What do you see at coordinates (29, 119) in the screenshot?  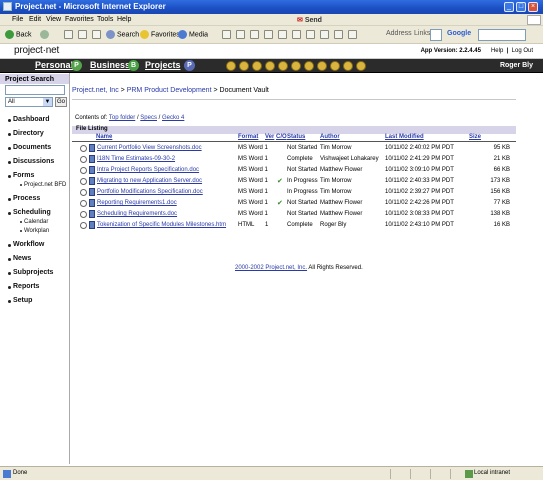 I see `sidebar-item-dashboard: Dashboard` at bounding box center [29, 119].